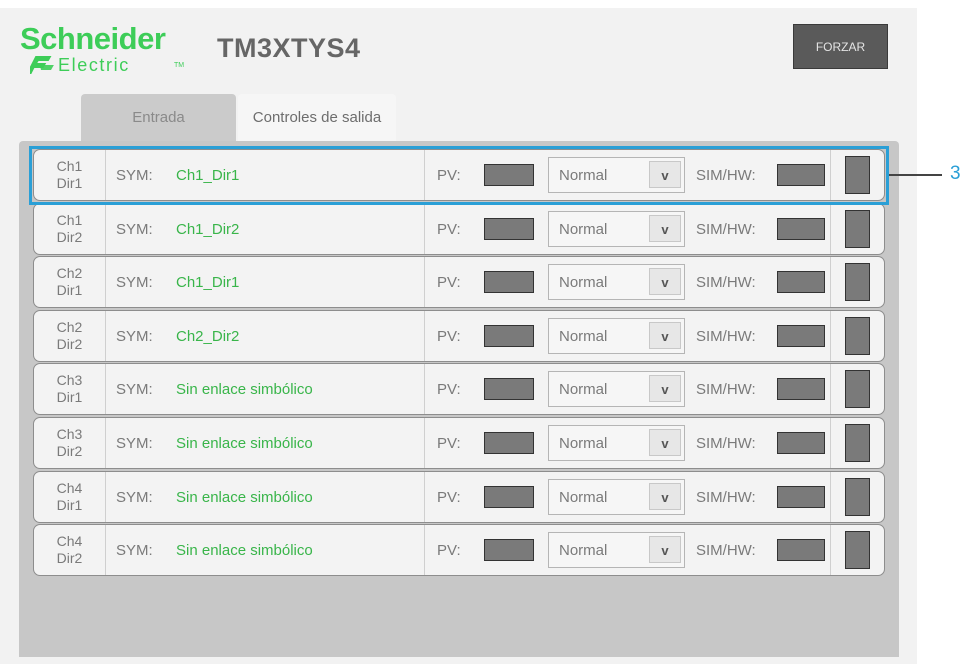  Describe the element at coordinates (69, 228) in the screenshot. I see `channel-label: Ch1 Dir2` at that location.